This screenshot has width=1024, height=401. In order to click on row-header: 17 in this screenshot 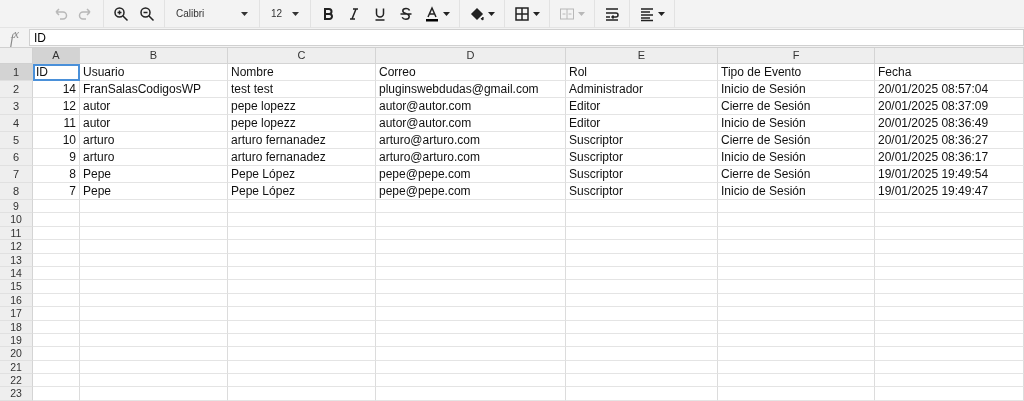, I will do `click(16, 314)`.